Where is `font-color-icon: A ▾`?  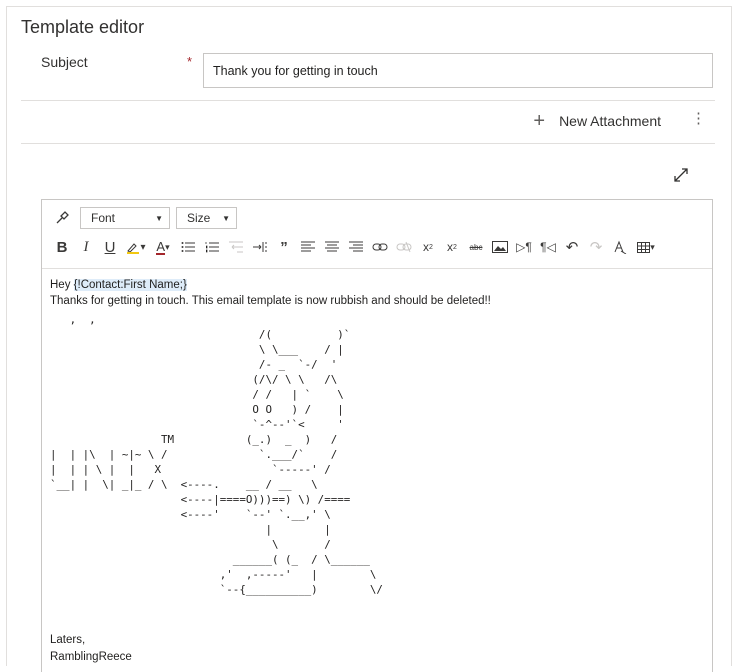
font-color-icon: A ▾ is located at coordinates (163, 247).